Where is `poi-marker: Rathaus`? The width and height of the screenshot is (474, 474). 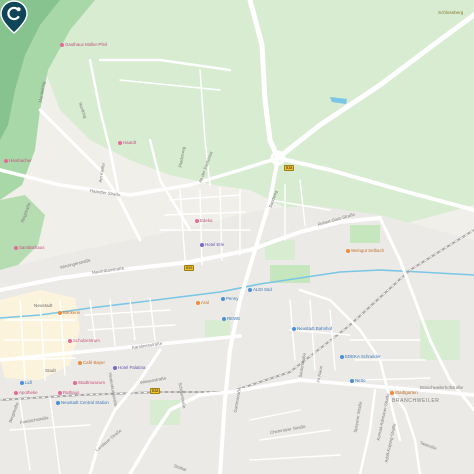 poi-marker: Rathaus is located at coordinates (68, 392).